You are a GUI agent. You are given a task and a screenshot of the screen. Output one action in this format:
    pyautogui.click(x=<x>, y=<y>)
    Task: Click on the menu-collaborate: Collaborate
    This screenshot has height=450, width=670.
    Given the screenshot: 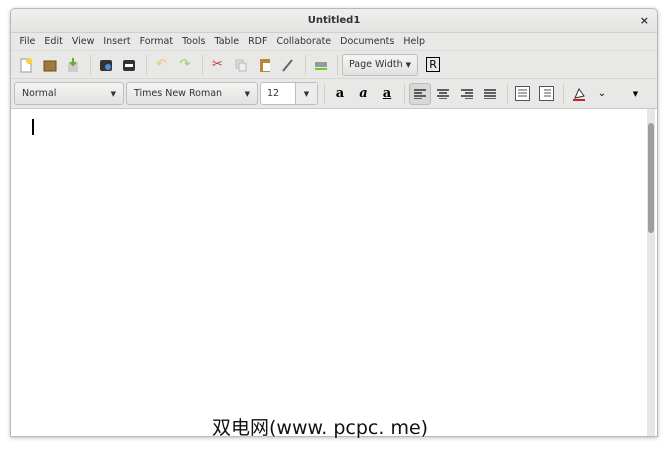 What is the action you would take?
    pyautogui.click(x=304, y=41)
    